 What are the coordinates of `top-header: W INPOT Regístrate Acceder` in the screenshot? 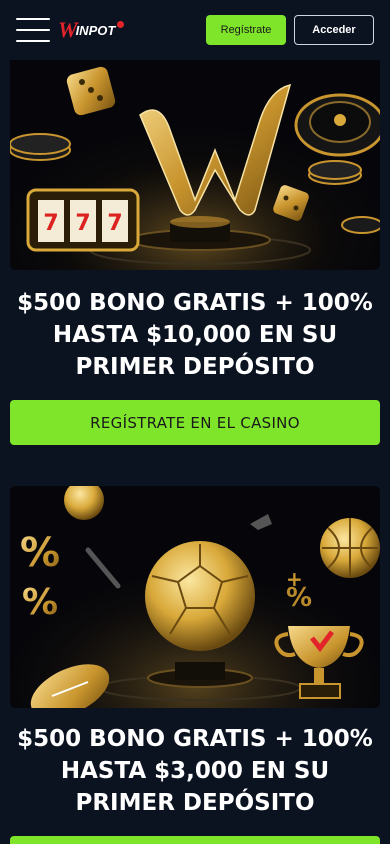 It's located at (195, 30).